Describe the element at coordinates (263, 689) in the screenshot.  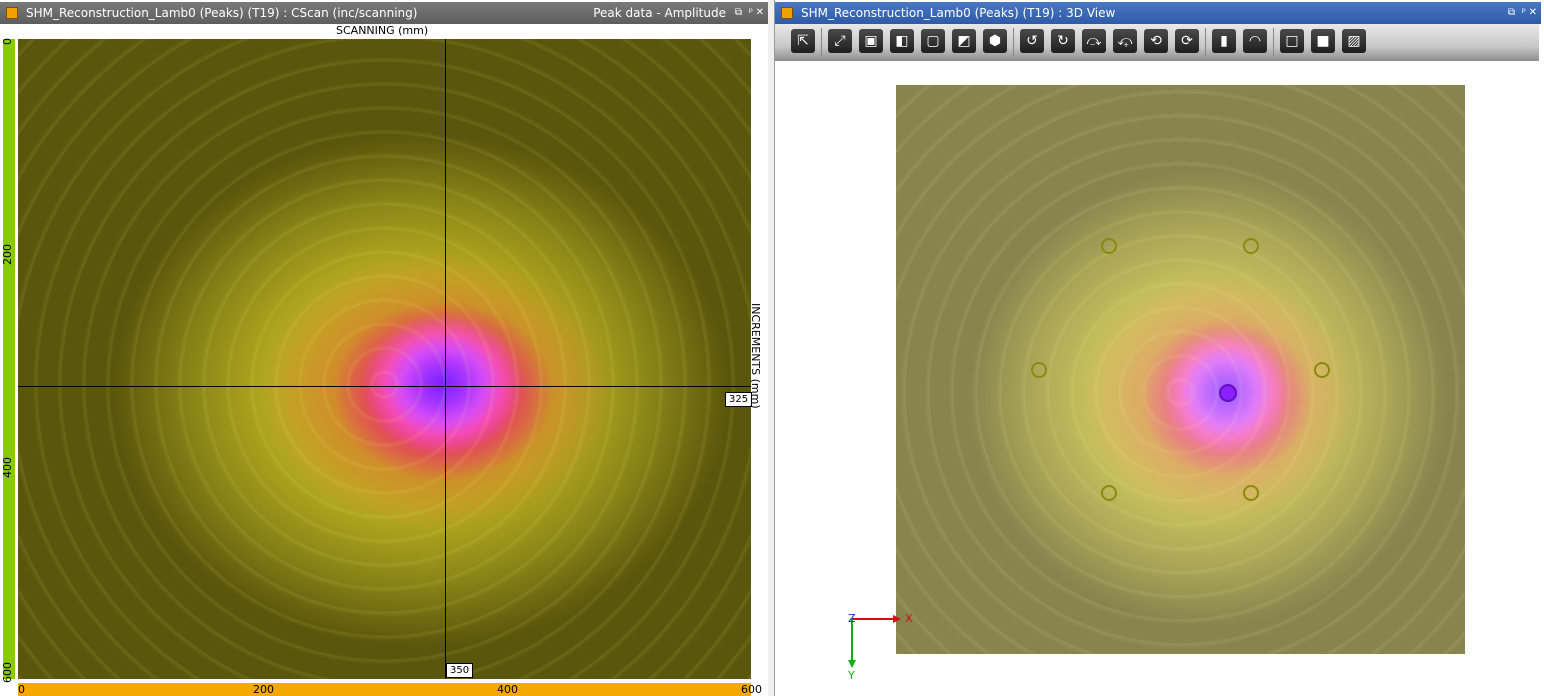
I see `x-tick-200: 200` at that location.